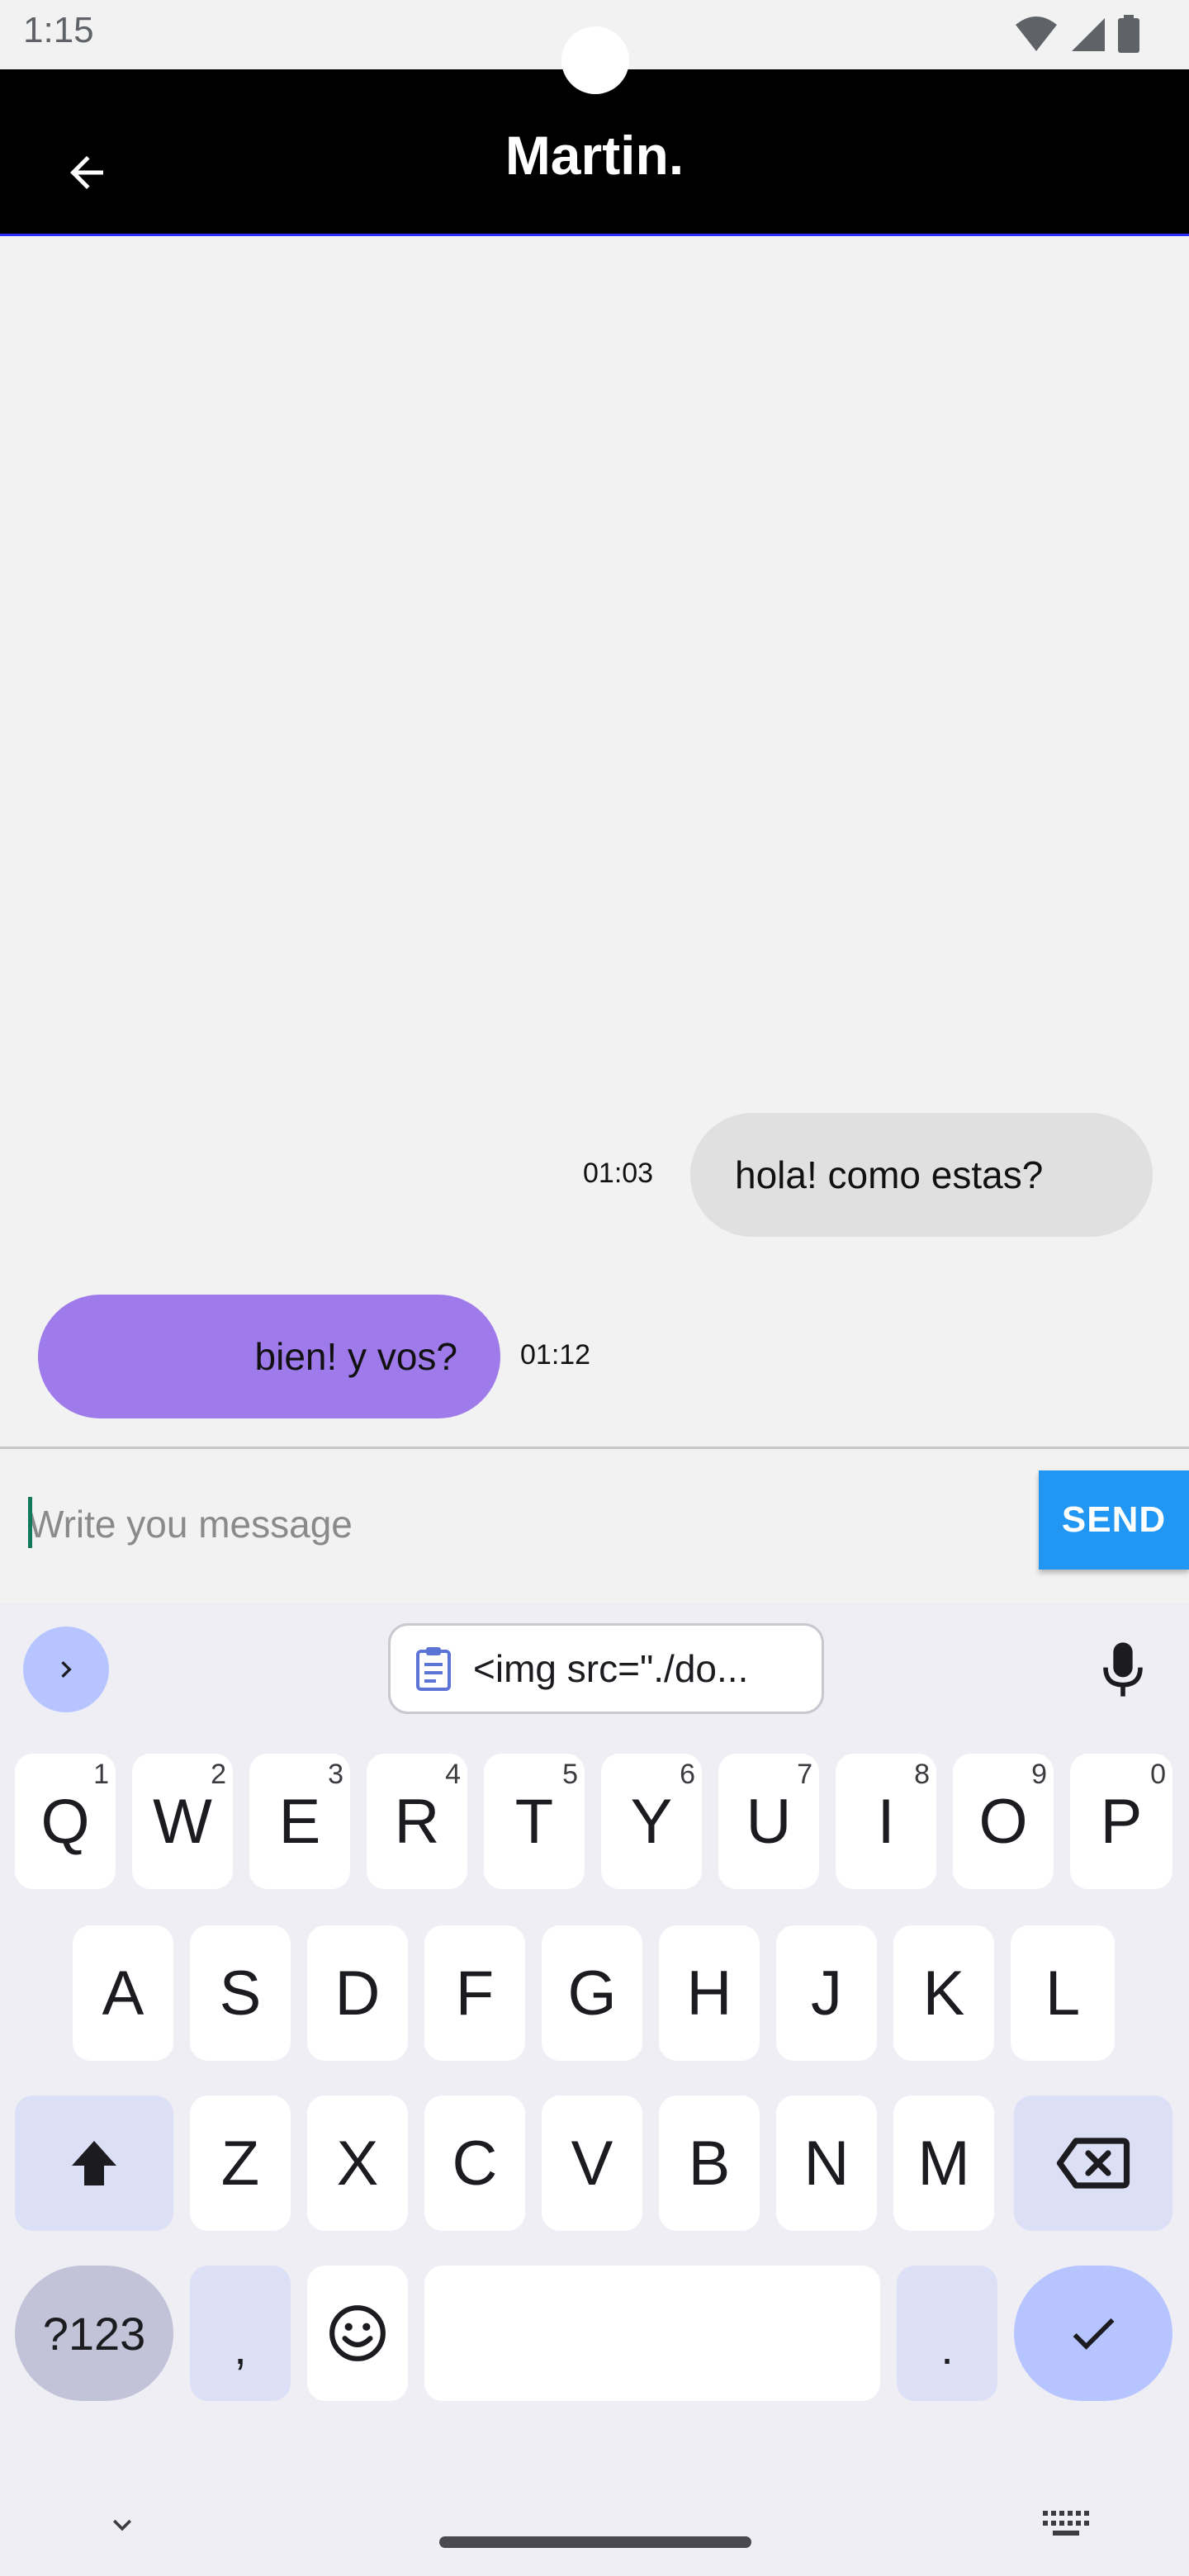 Image resolution: width=1189 pixels, height=2576 pixels. I want to click on key-label: P, so click(1121, 1821).